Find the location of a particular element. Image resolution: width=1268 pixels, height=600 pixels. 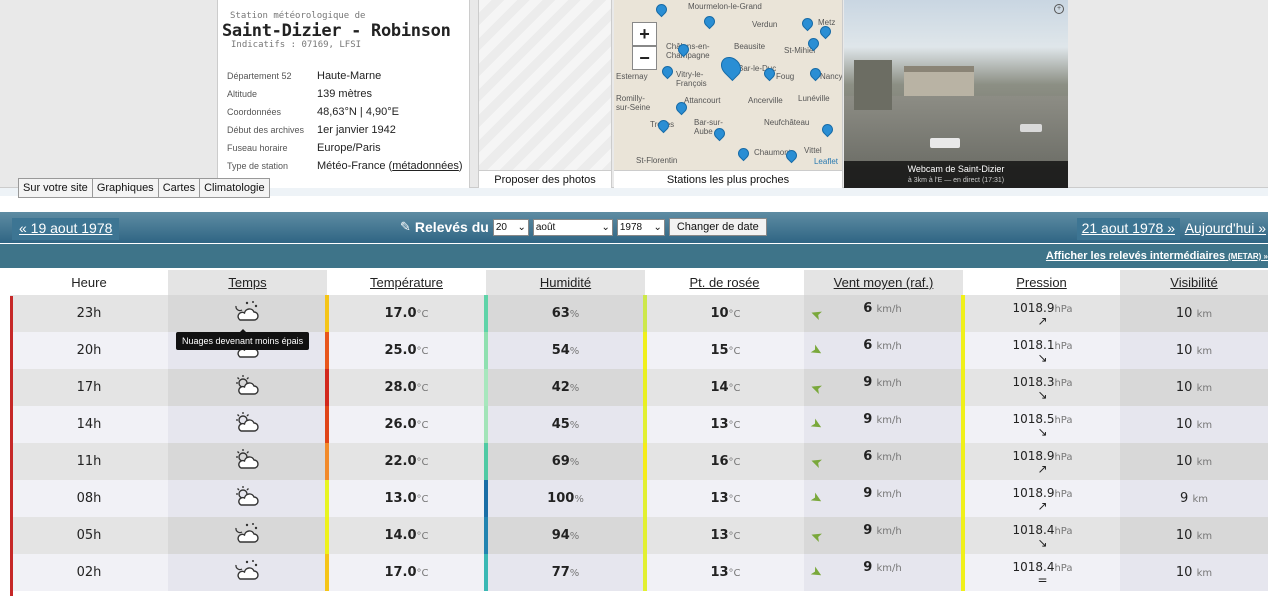

map-label: Neufchâteau is located at coordinates (787, 122).